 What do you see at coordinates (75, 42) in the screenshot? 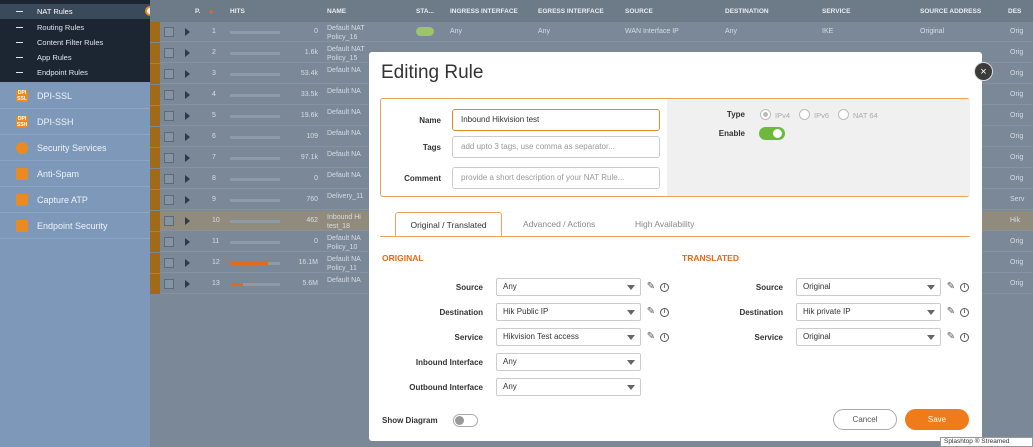
I see `sidebar-item-content-filter-rules: Content Filter Rules` at bounding box center [75, 42].